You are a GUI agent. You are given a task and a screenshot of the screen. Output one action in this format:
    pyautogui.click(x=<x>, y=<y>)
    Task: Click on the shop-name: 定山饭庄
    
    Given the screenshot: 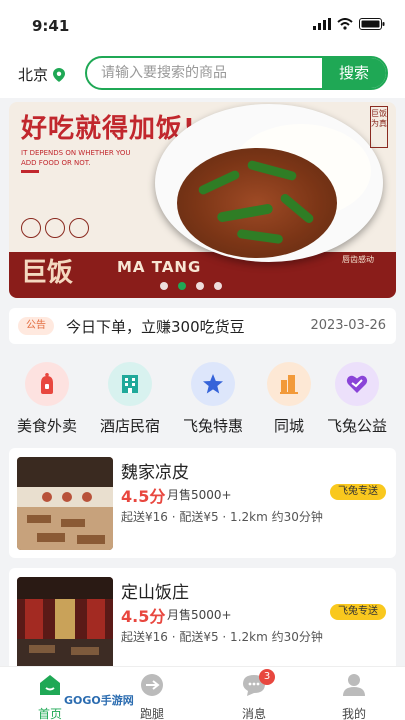 What is the action you would take?
    pyautogui.click(x=155, y=593)
    